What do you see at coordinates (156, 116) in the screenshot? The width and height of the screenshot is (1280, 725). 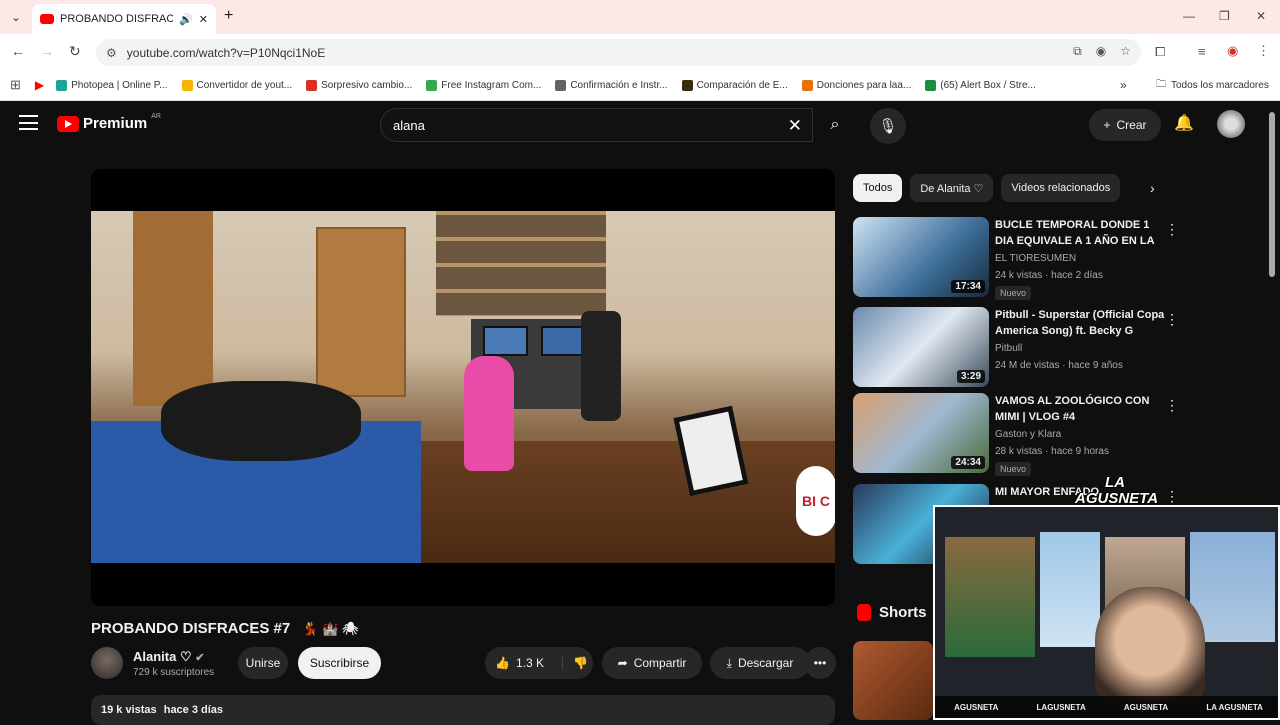 I see `region-code: AR` at bounding box center [156, 116].